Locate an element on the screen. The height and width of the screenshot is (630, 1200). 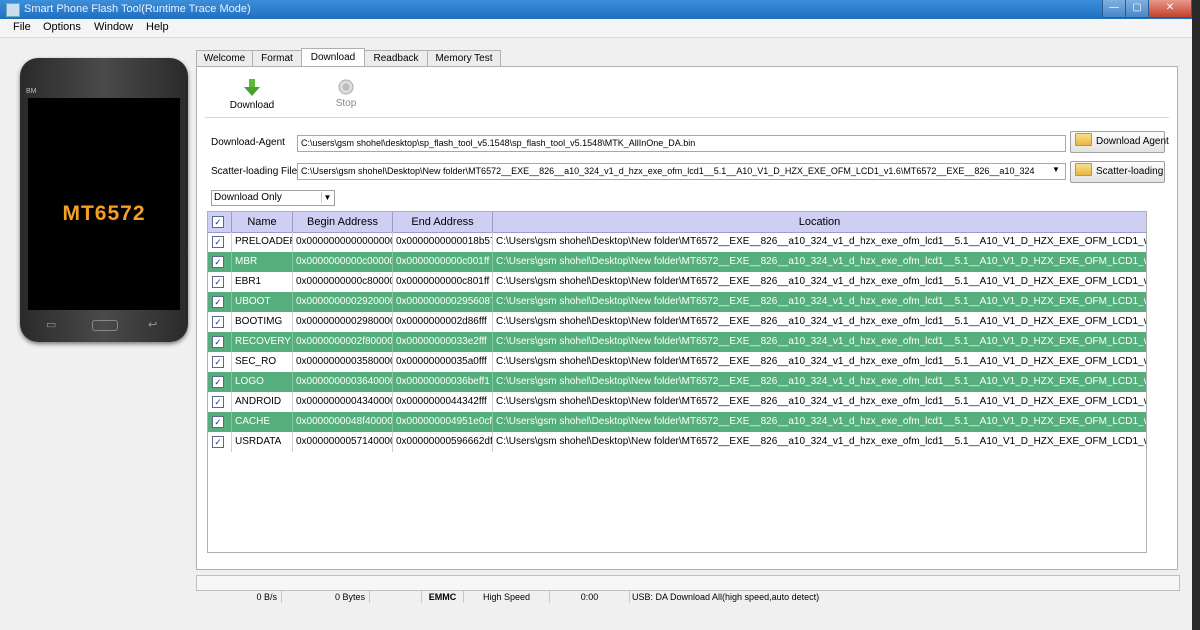
menu-window: Window is located at coordinates (113, 27).